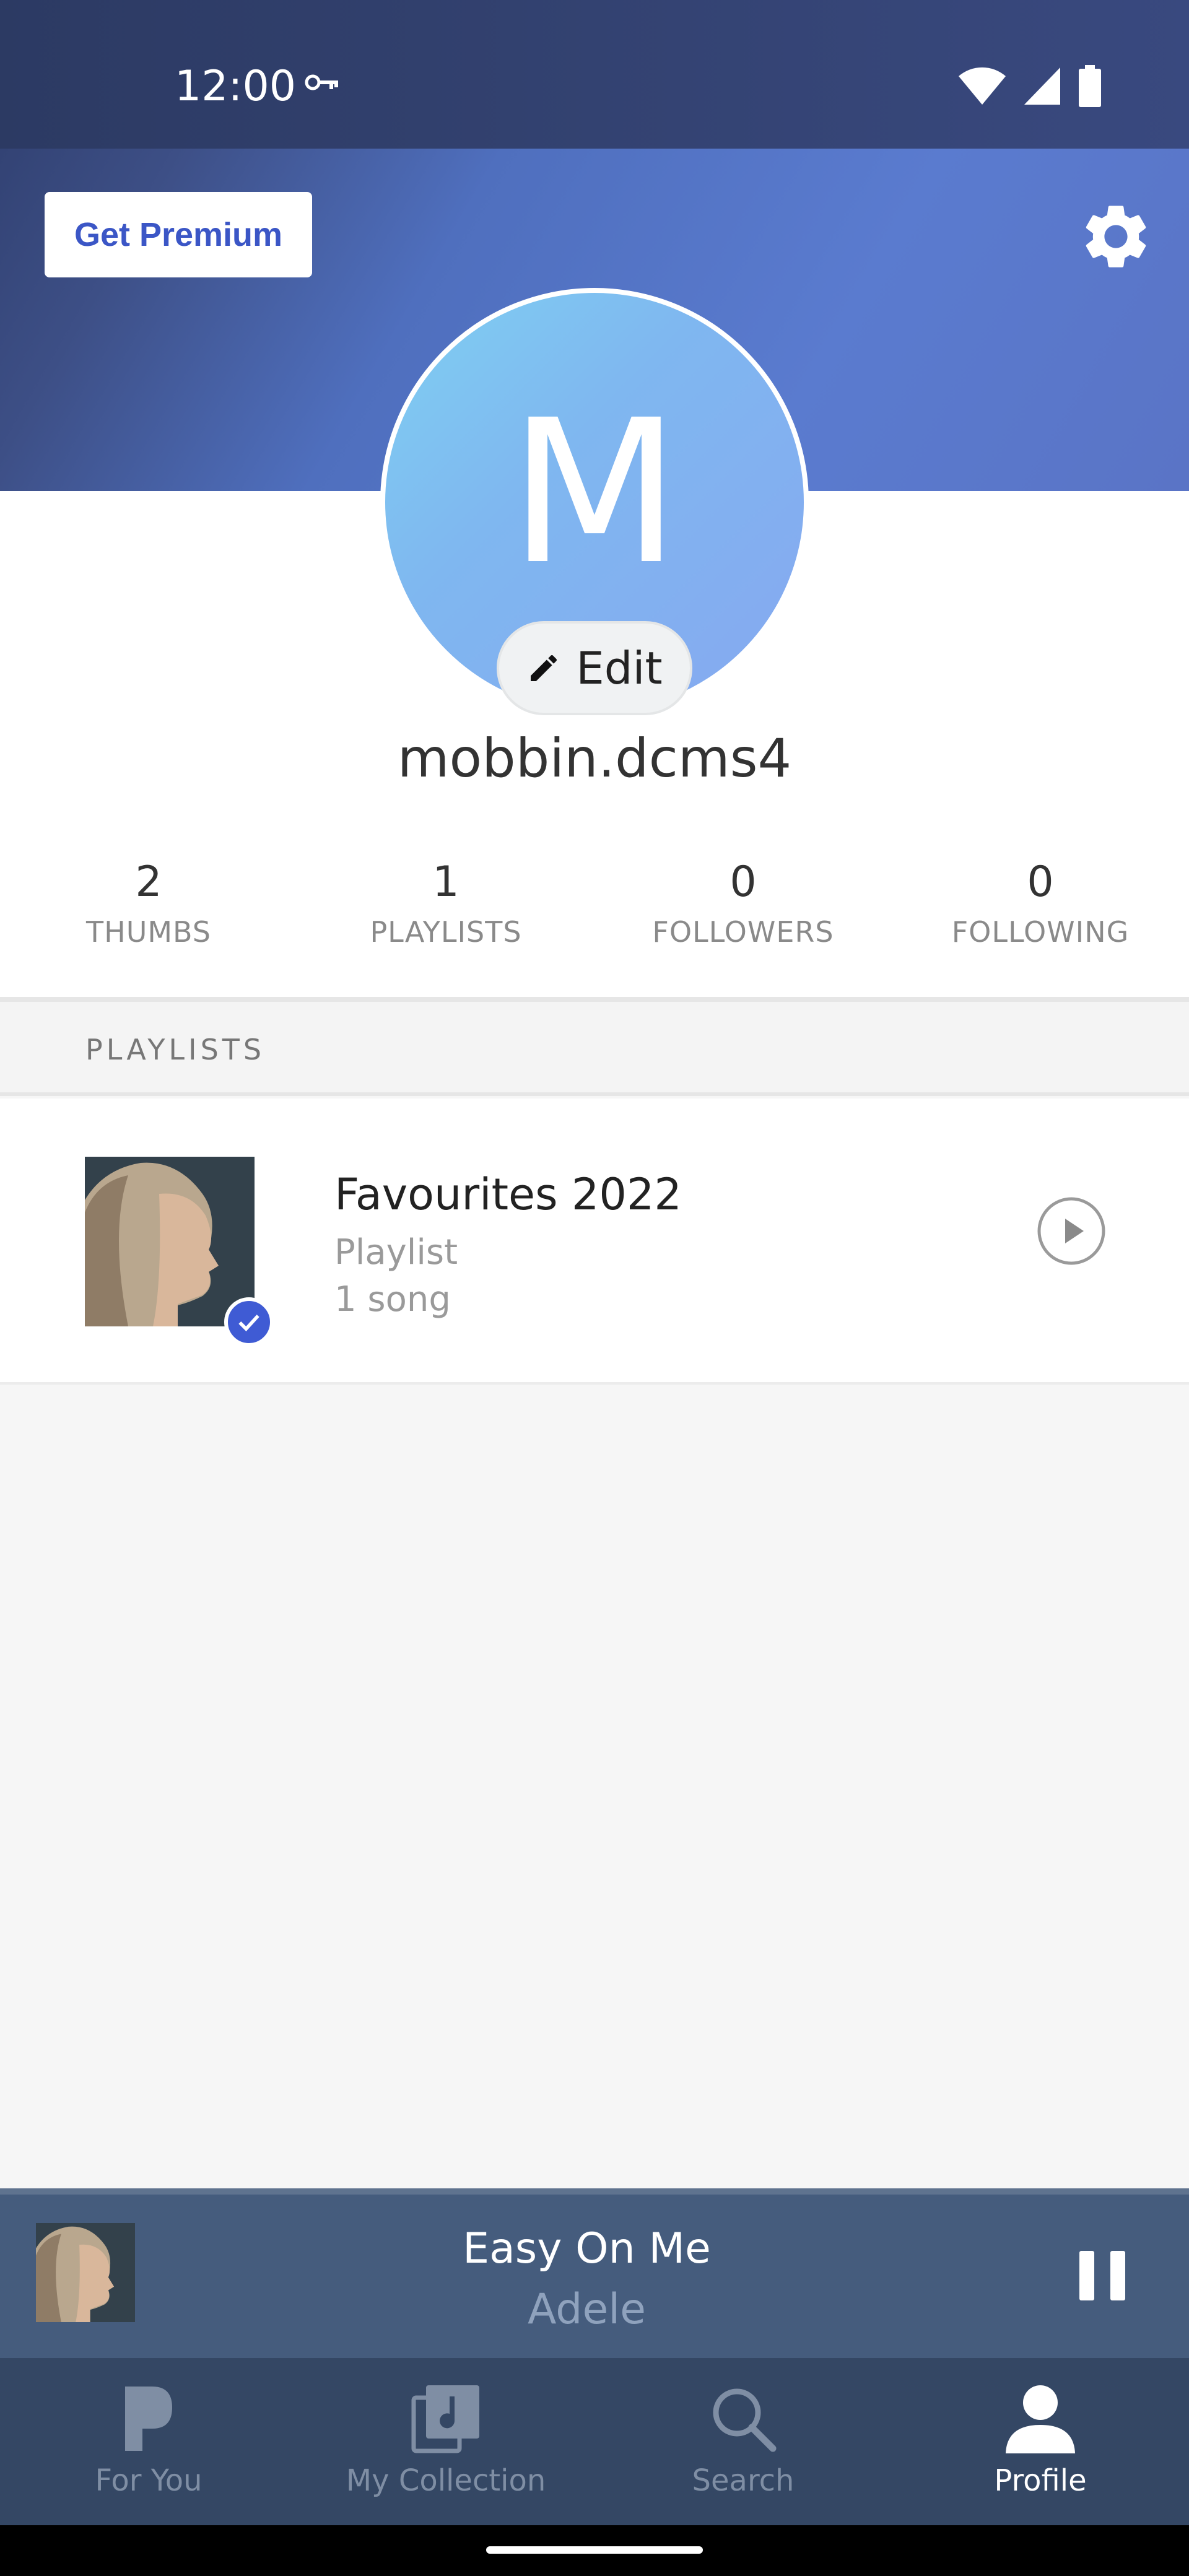 This screenshot has height=2576, width=1189. What do you see at coordinates (1071, 1231) in the screenshot?
I see `play-icon` at bounding box center [1071, 1231].